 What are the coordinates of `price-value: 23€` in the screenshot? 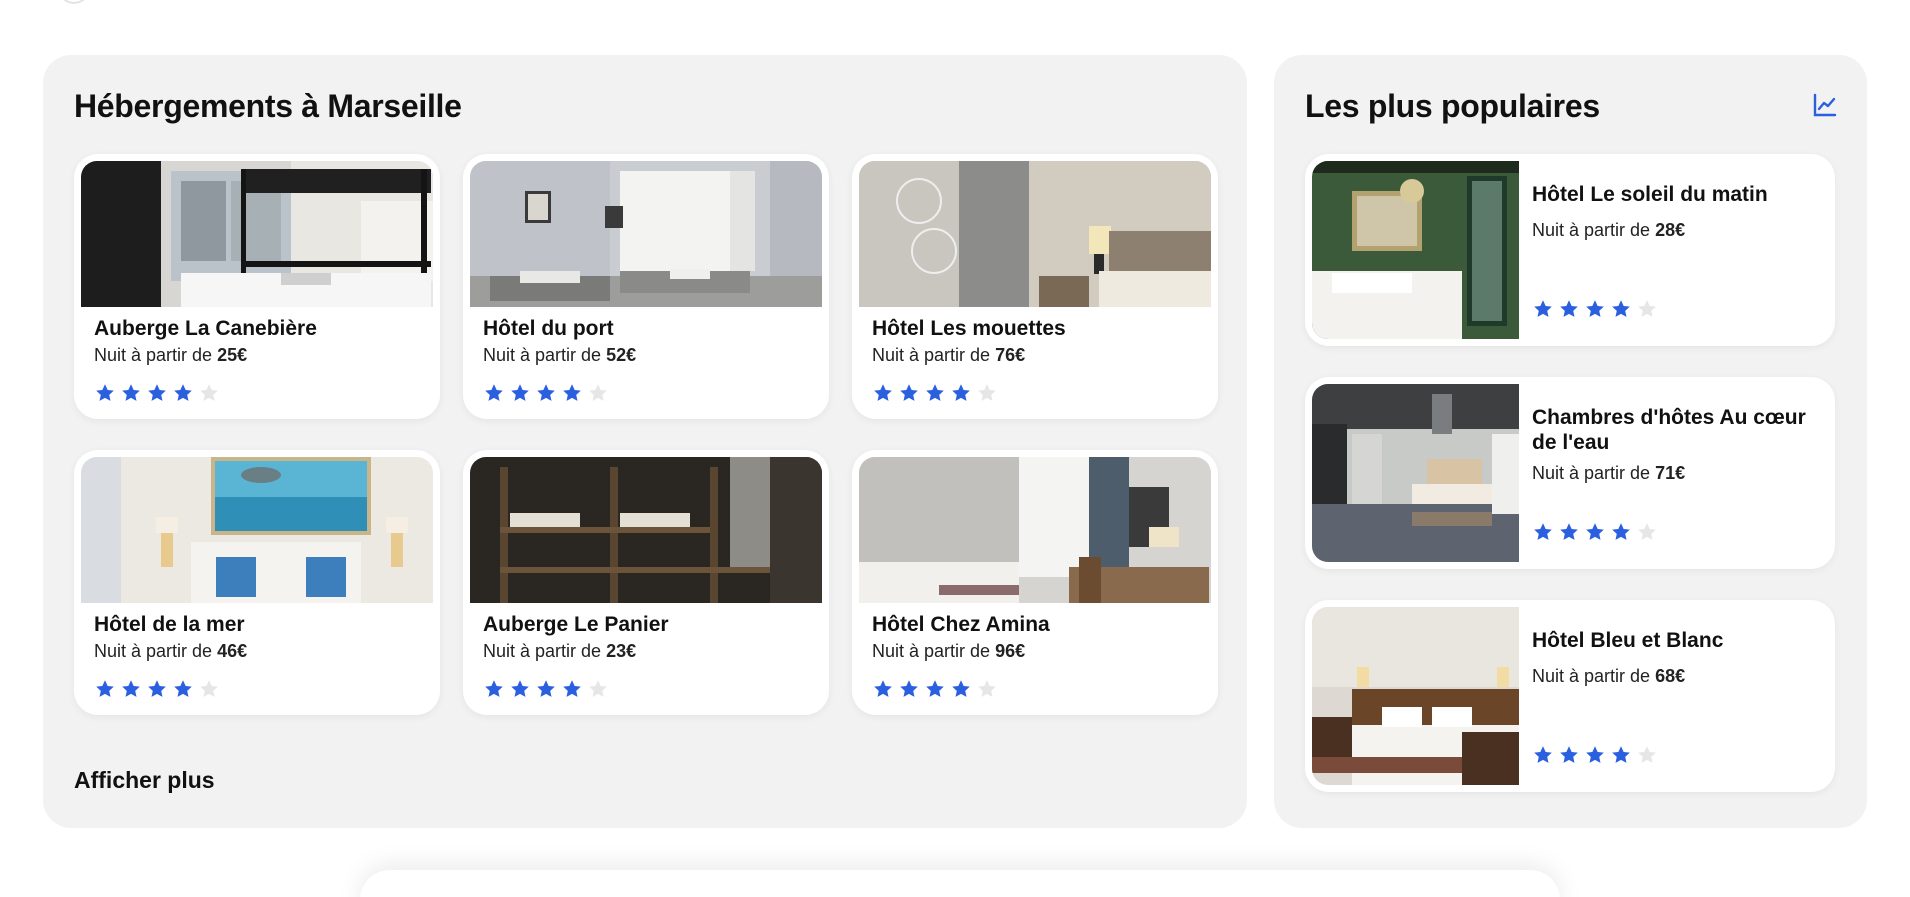 It's located at (621, 651).